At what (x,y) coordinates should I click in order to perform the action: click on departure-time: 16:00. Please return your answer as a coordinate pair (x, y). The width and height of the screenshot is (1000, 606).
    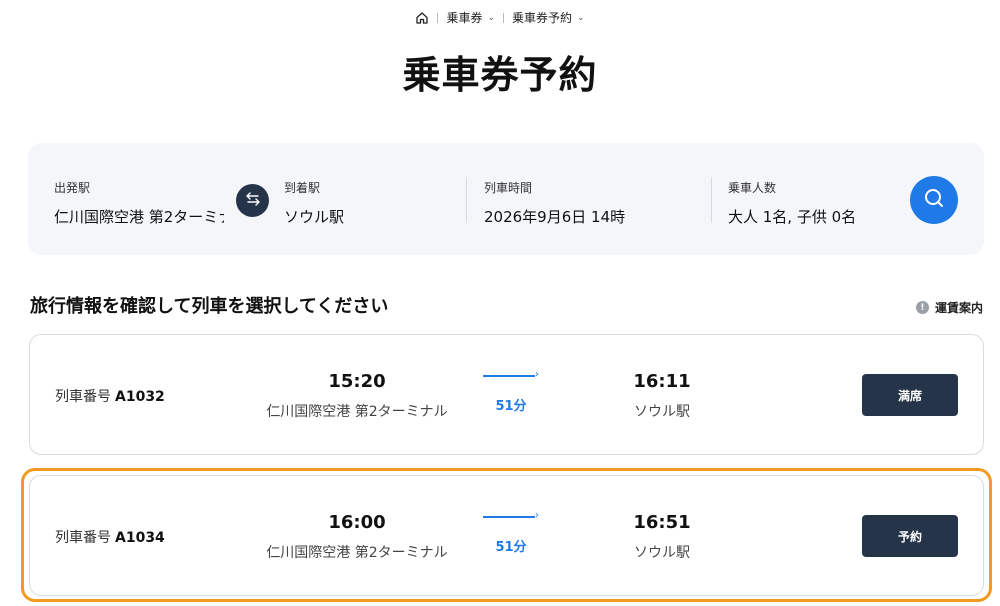
    Looking at the image, I should click on (357, 522).